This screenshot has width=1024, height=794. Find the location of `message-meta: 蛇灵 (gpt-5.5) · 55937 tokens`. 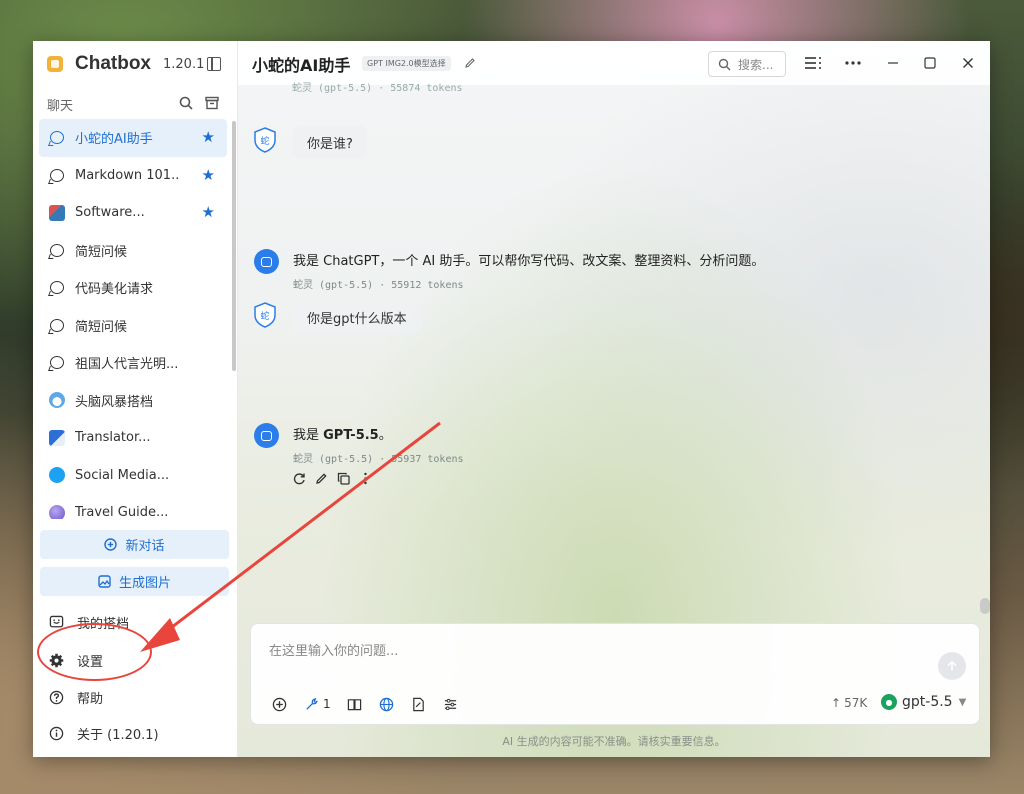

message-meta: 蛇灵 (gpt-5.5) · 55937 tokens is located at coordinates (378, 459).